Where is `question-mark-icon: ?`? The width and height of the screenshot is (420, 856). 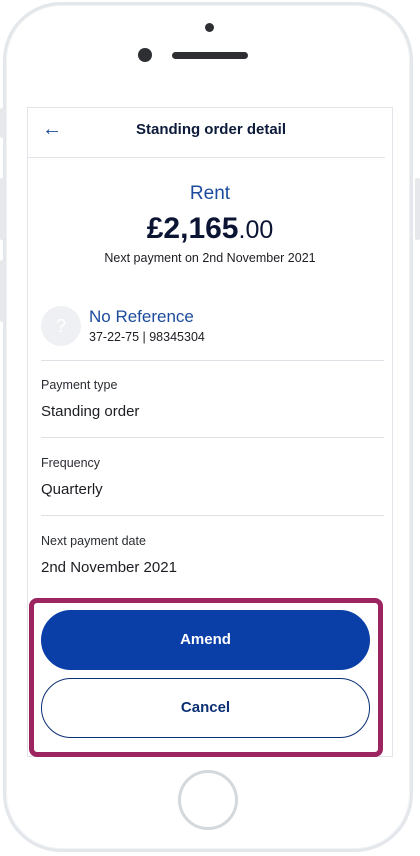
question-mark-icon: ? is located at coordinates (61, 326).